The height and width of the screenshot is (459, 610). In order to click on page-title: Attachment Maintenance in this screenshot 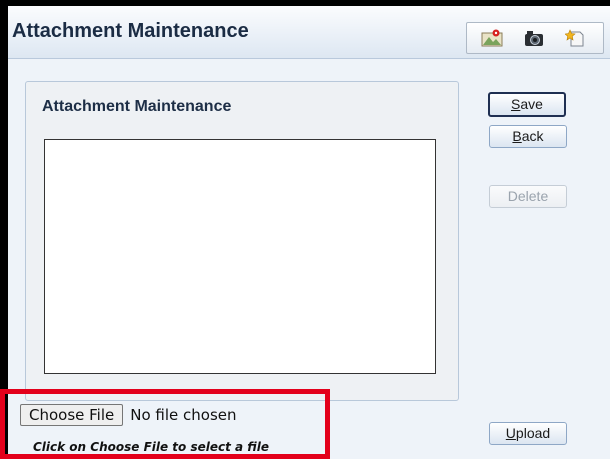, I will do `click(130, 31)`.